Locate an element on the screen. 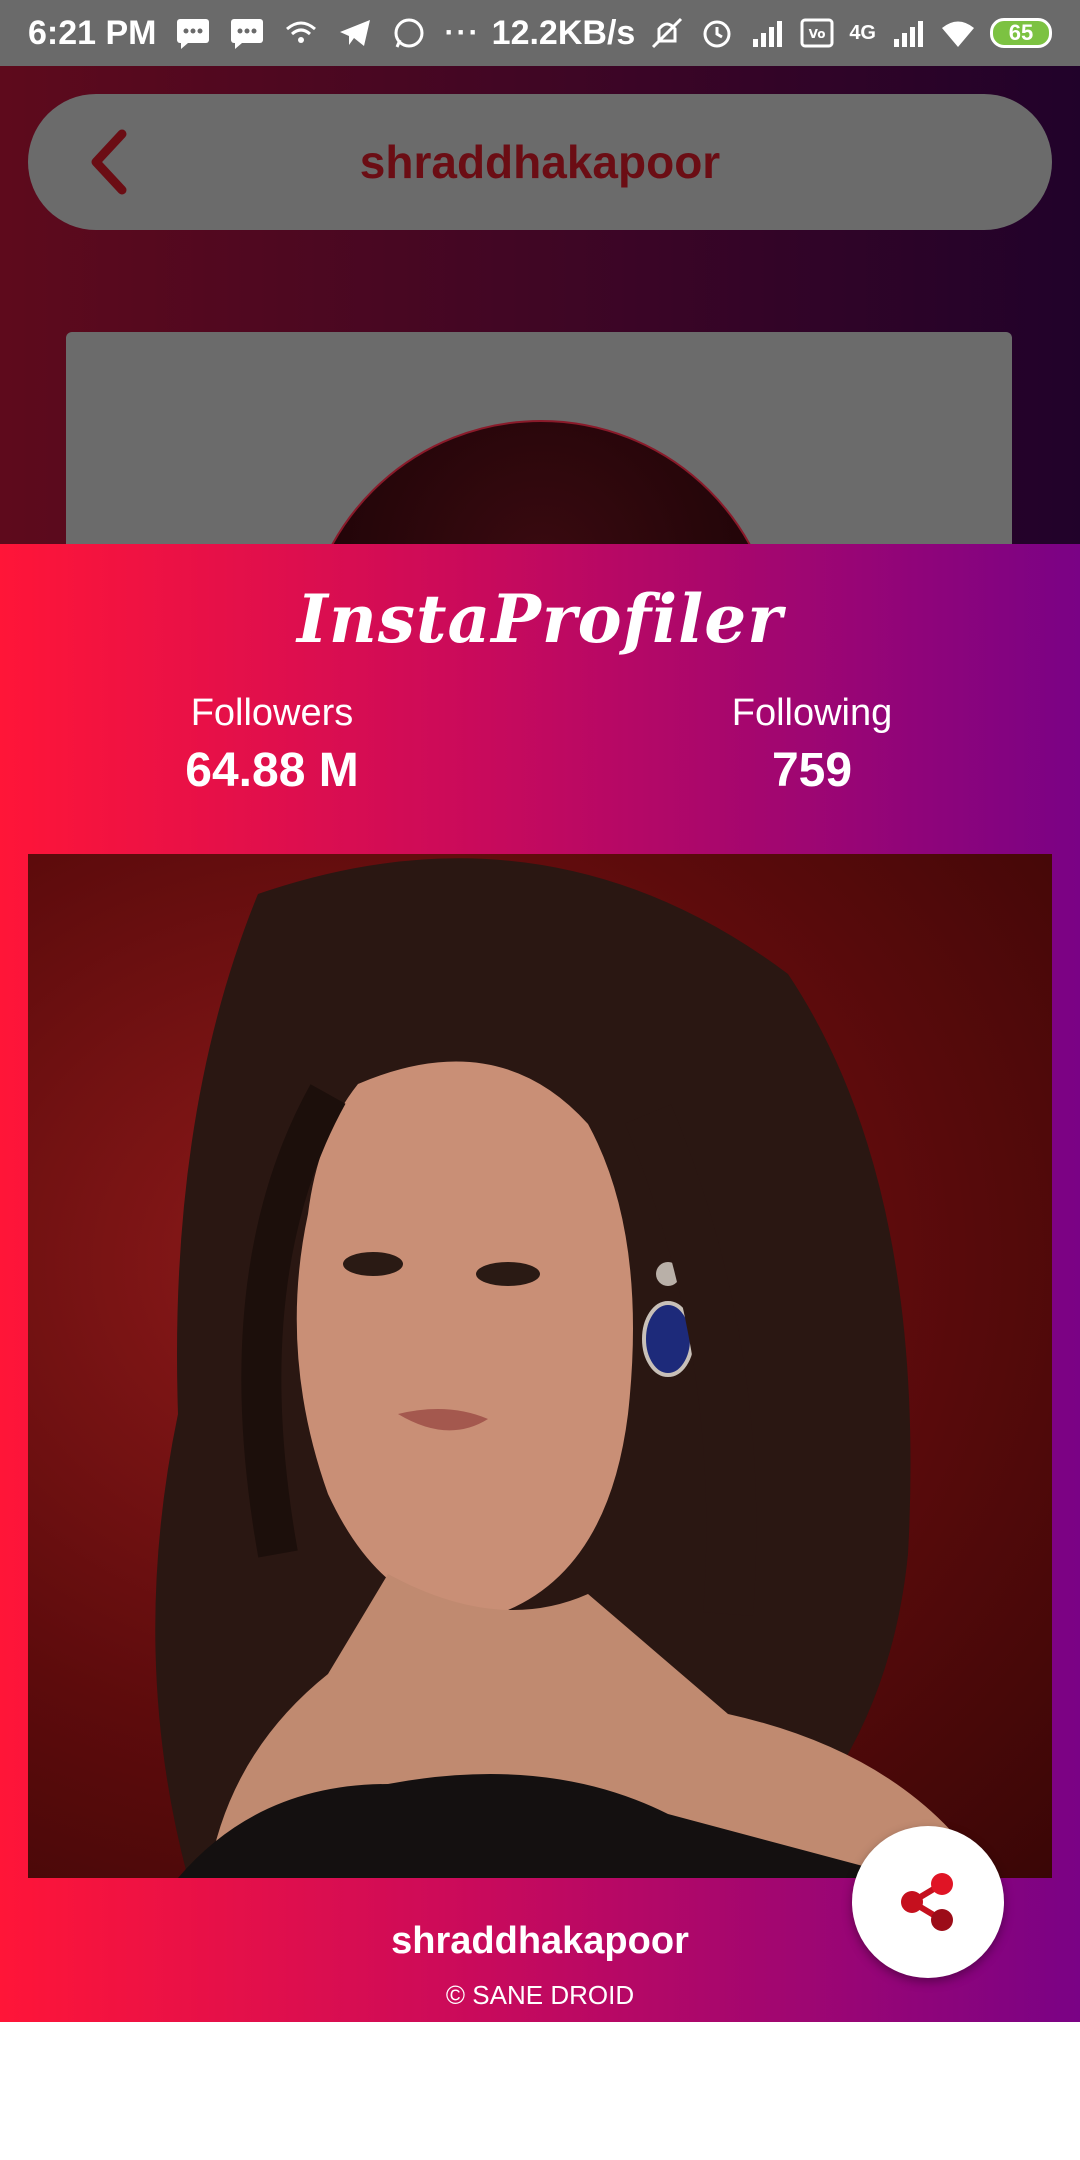 This screenshot has width=1080, height=2160. wifi-icon is located at coordinates (958, 34).